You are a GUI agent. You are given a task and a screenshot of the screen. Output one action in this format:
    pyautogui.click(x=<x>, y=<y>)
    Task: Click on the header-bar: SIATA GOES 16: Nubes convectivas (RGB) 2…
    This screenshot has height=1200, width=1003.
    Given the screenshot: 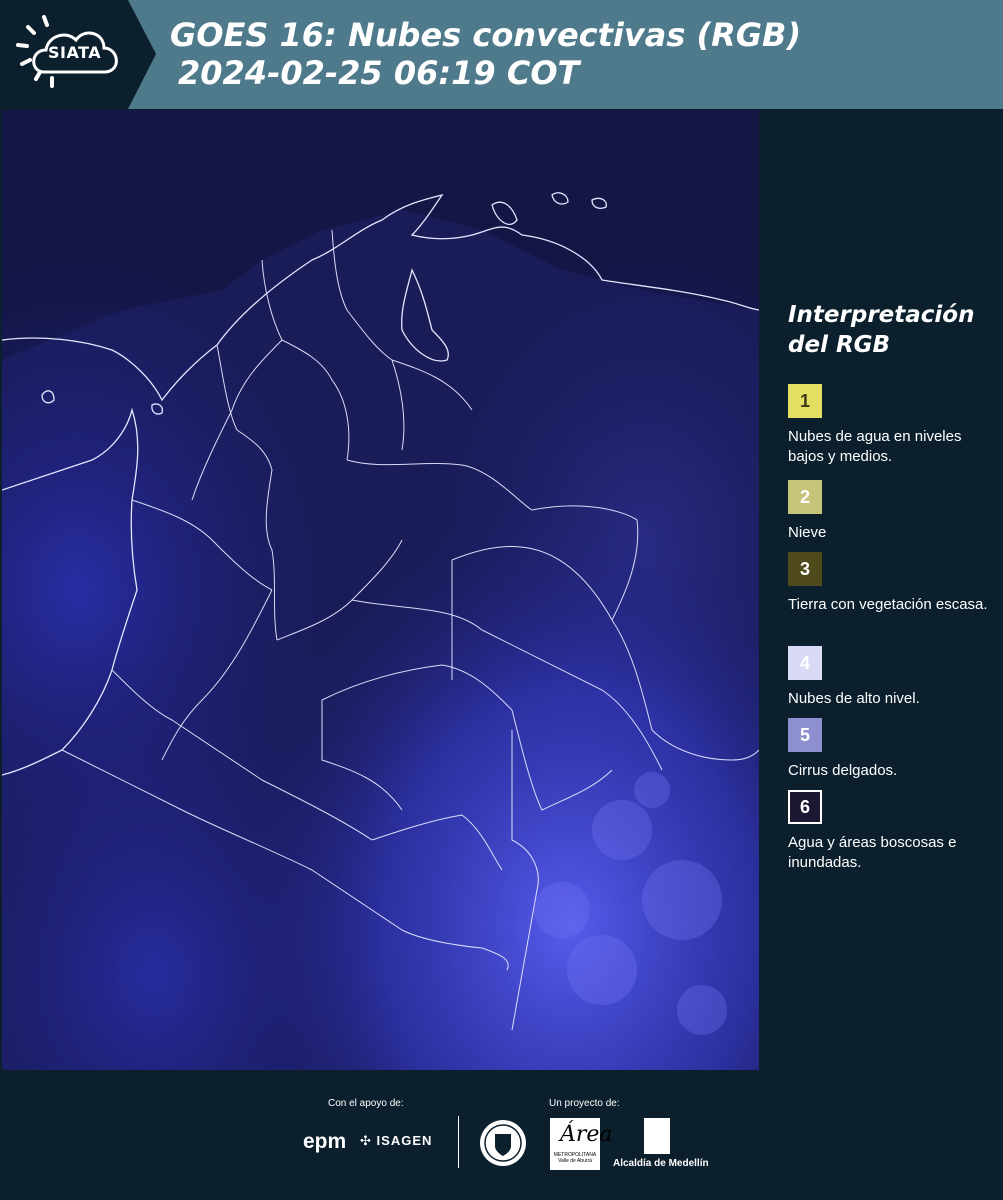 What is the action you would take?
    pyautogui.click(x=501, y=54)
    